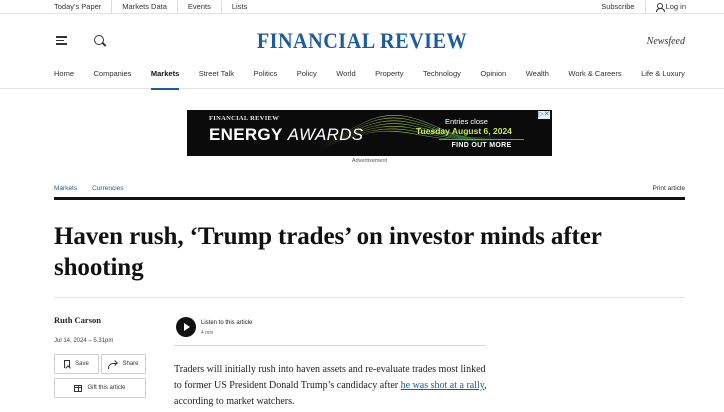 Image resolution: width=724 pixels, height=412 pixels. I want to click on lists-link: Lists, so click(239, 6).